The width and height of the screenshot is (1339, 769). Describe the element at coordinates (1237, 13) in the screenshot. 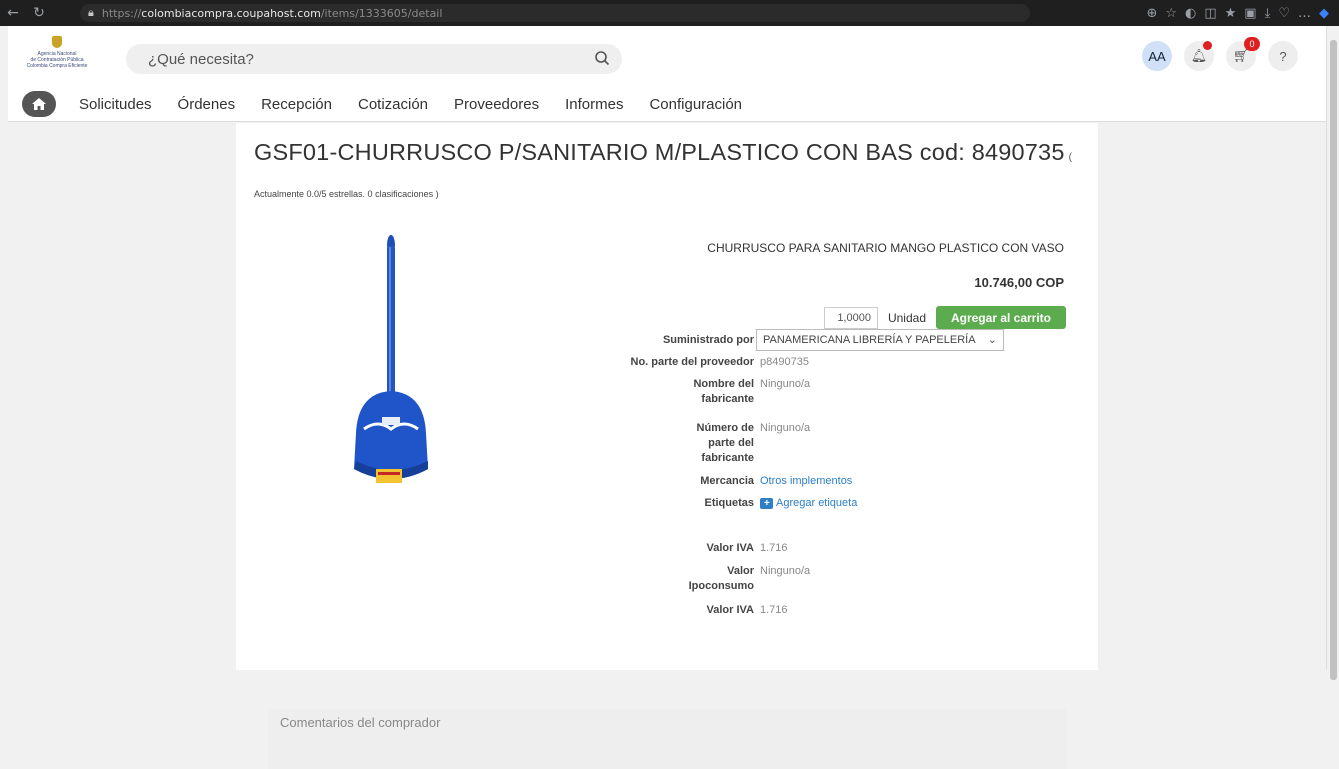

I see `browser-actions: ⊕ ☆ ◐ ◫ ★ ▣ ⤓ ♡ … ◆` at that location.